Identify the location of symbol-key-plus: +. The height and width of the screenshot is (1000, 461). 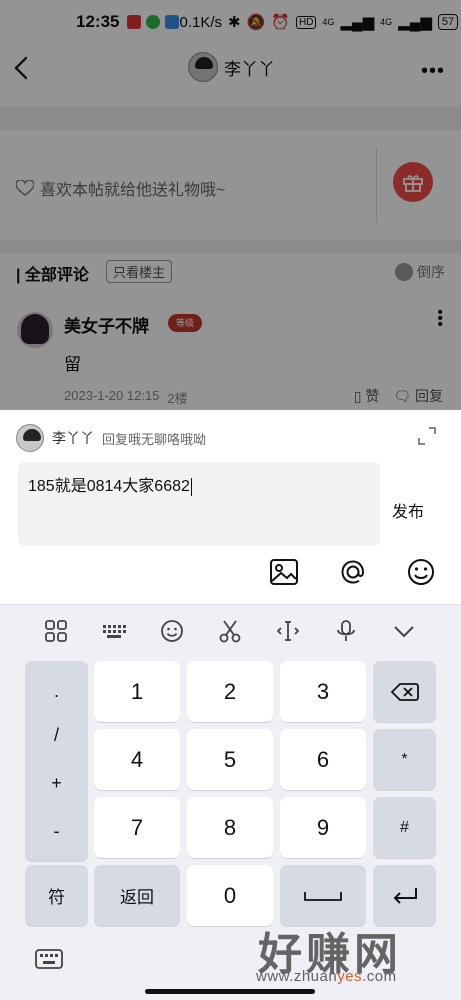
(56, 783).